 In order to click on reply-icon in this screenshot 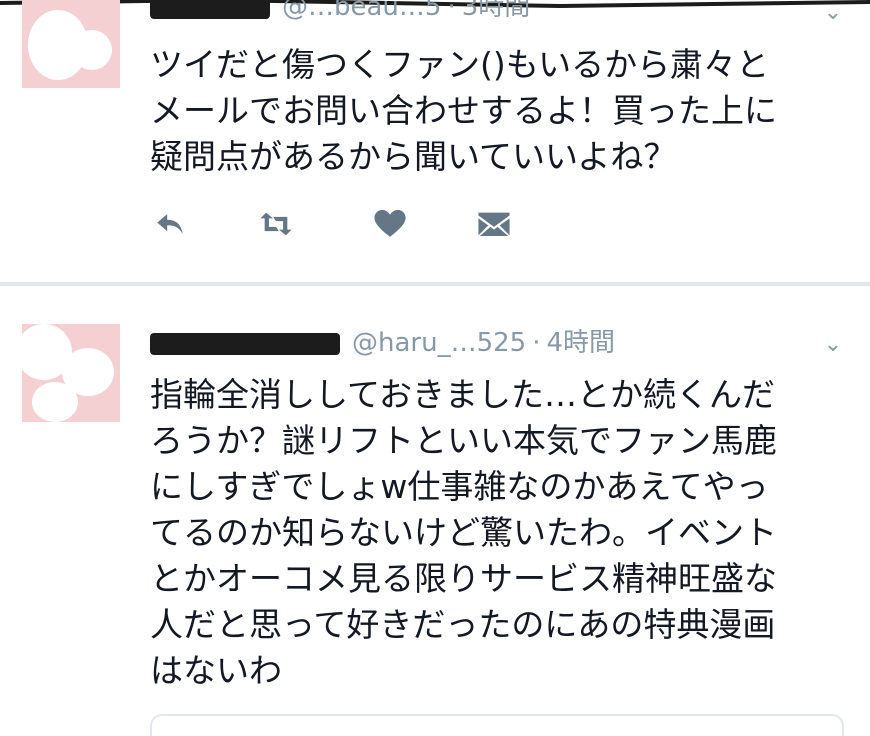, I will do `click(170, 224)`.